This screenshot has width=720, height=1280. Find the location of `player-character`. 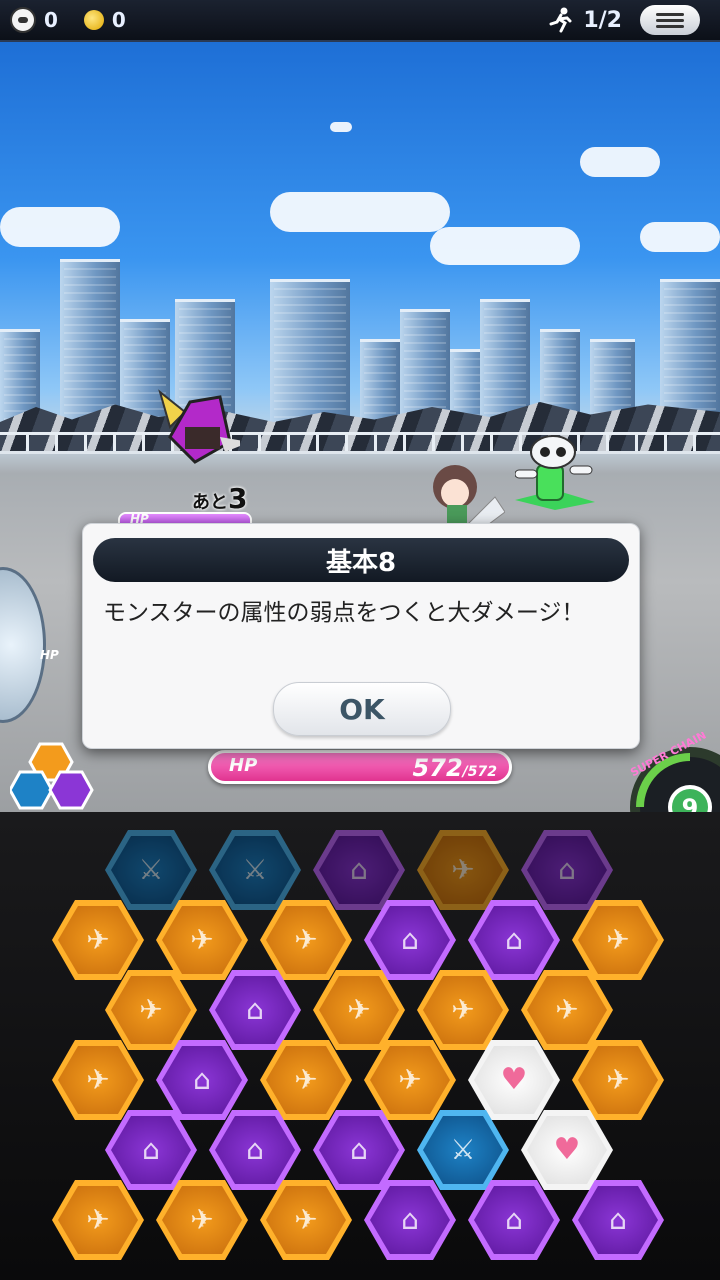

player-character is located at coordinates (469, 496).